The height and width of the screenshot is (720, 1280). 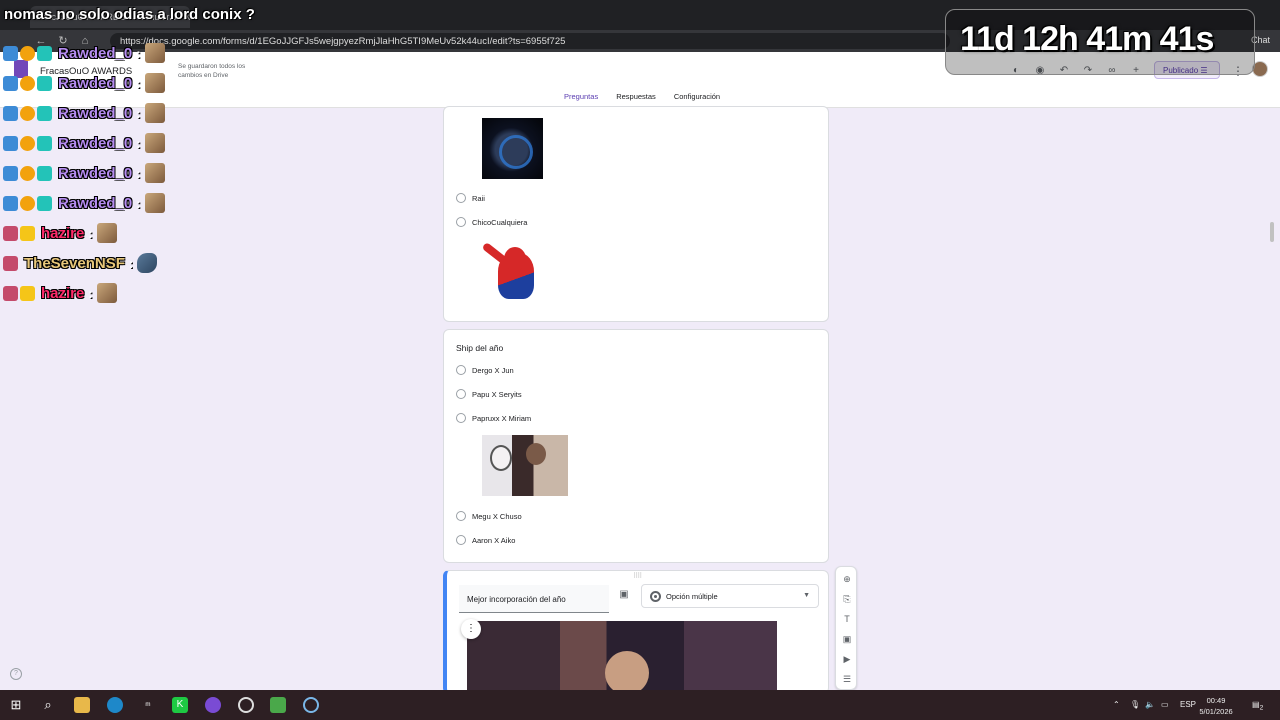 What do you see at coordinates (847, 599) in the screenshot?
I see `import-questions-icon: ⎘` at bounding box center [847, 599].